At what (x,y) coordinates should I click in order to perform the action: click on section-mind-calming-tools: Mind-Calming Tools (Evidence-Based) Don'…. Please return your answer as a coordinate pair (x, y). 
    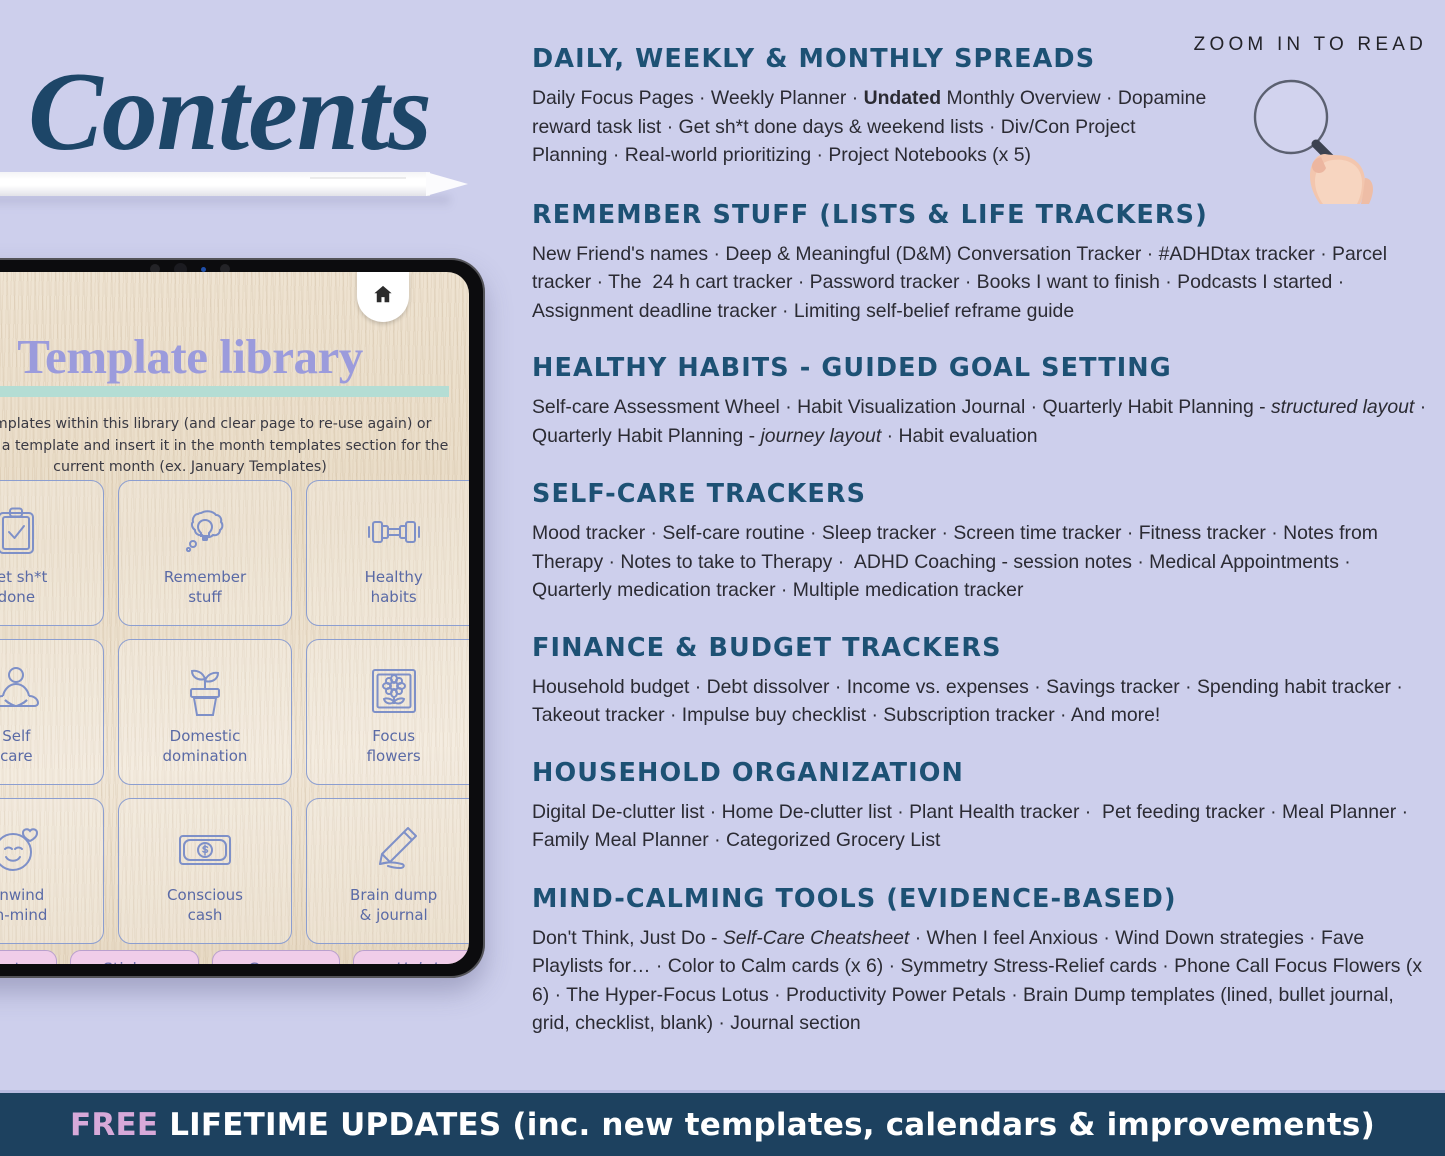
    Looking at the image, I should click on (982, 961).